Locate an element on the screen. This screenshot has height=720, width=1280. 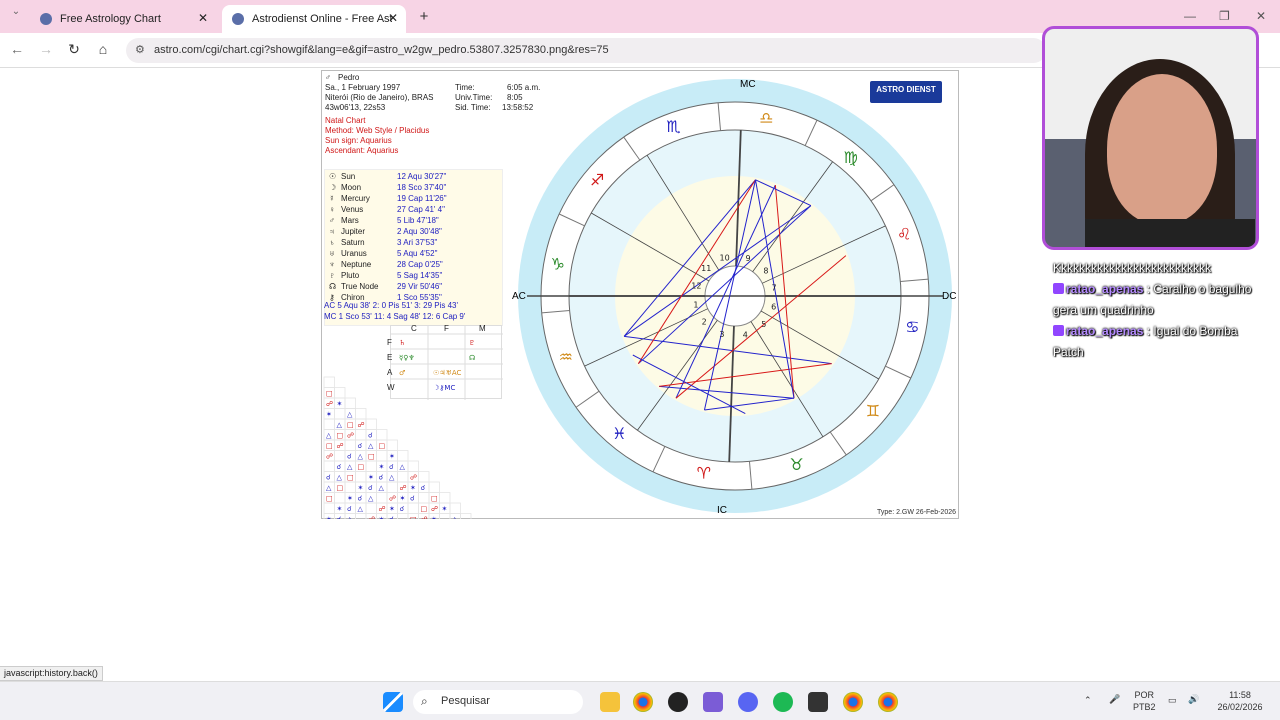
planet-row: ☊ True Node 29 Vir 50'46" is located at coordinates (414, 287).